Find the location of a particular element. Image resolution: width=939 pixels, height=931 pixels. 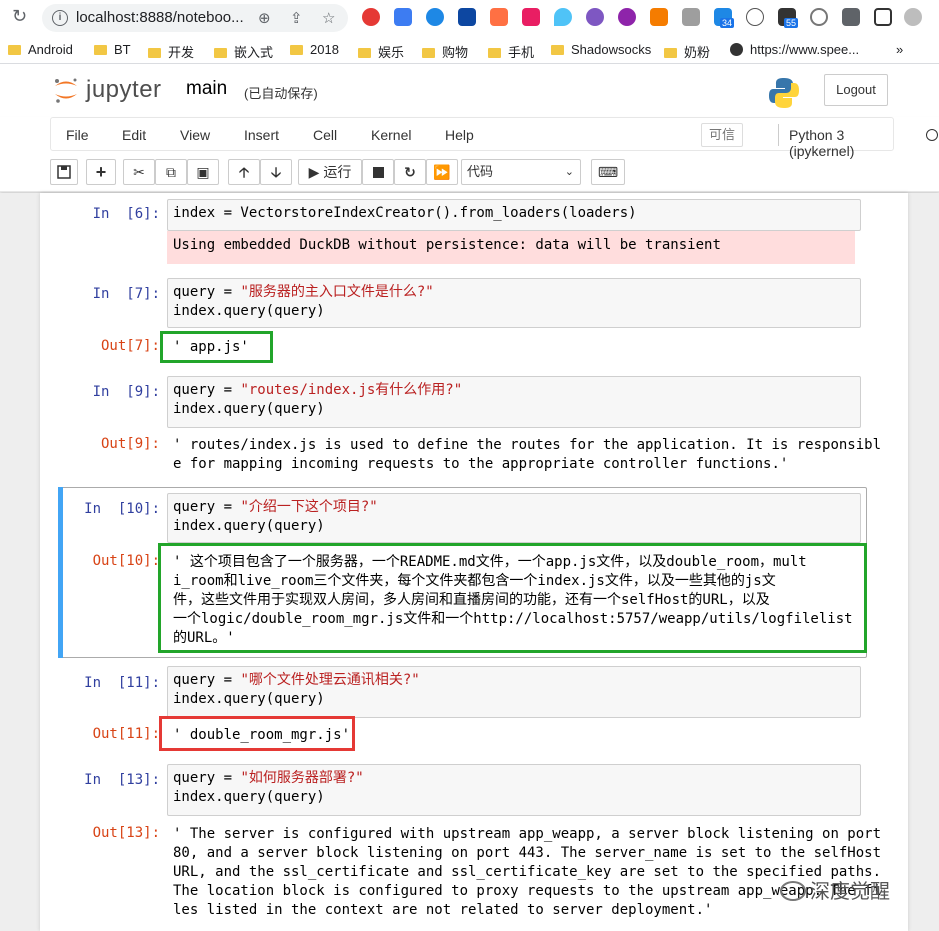

bookmark-folder: BT is located at coordinates (112, 49).